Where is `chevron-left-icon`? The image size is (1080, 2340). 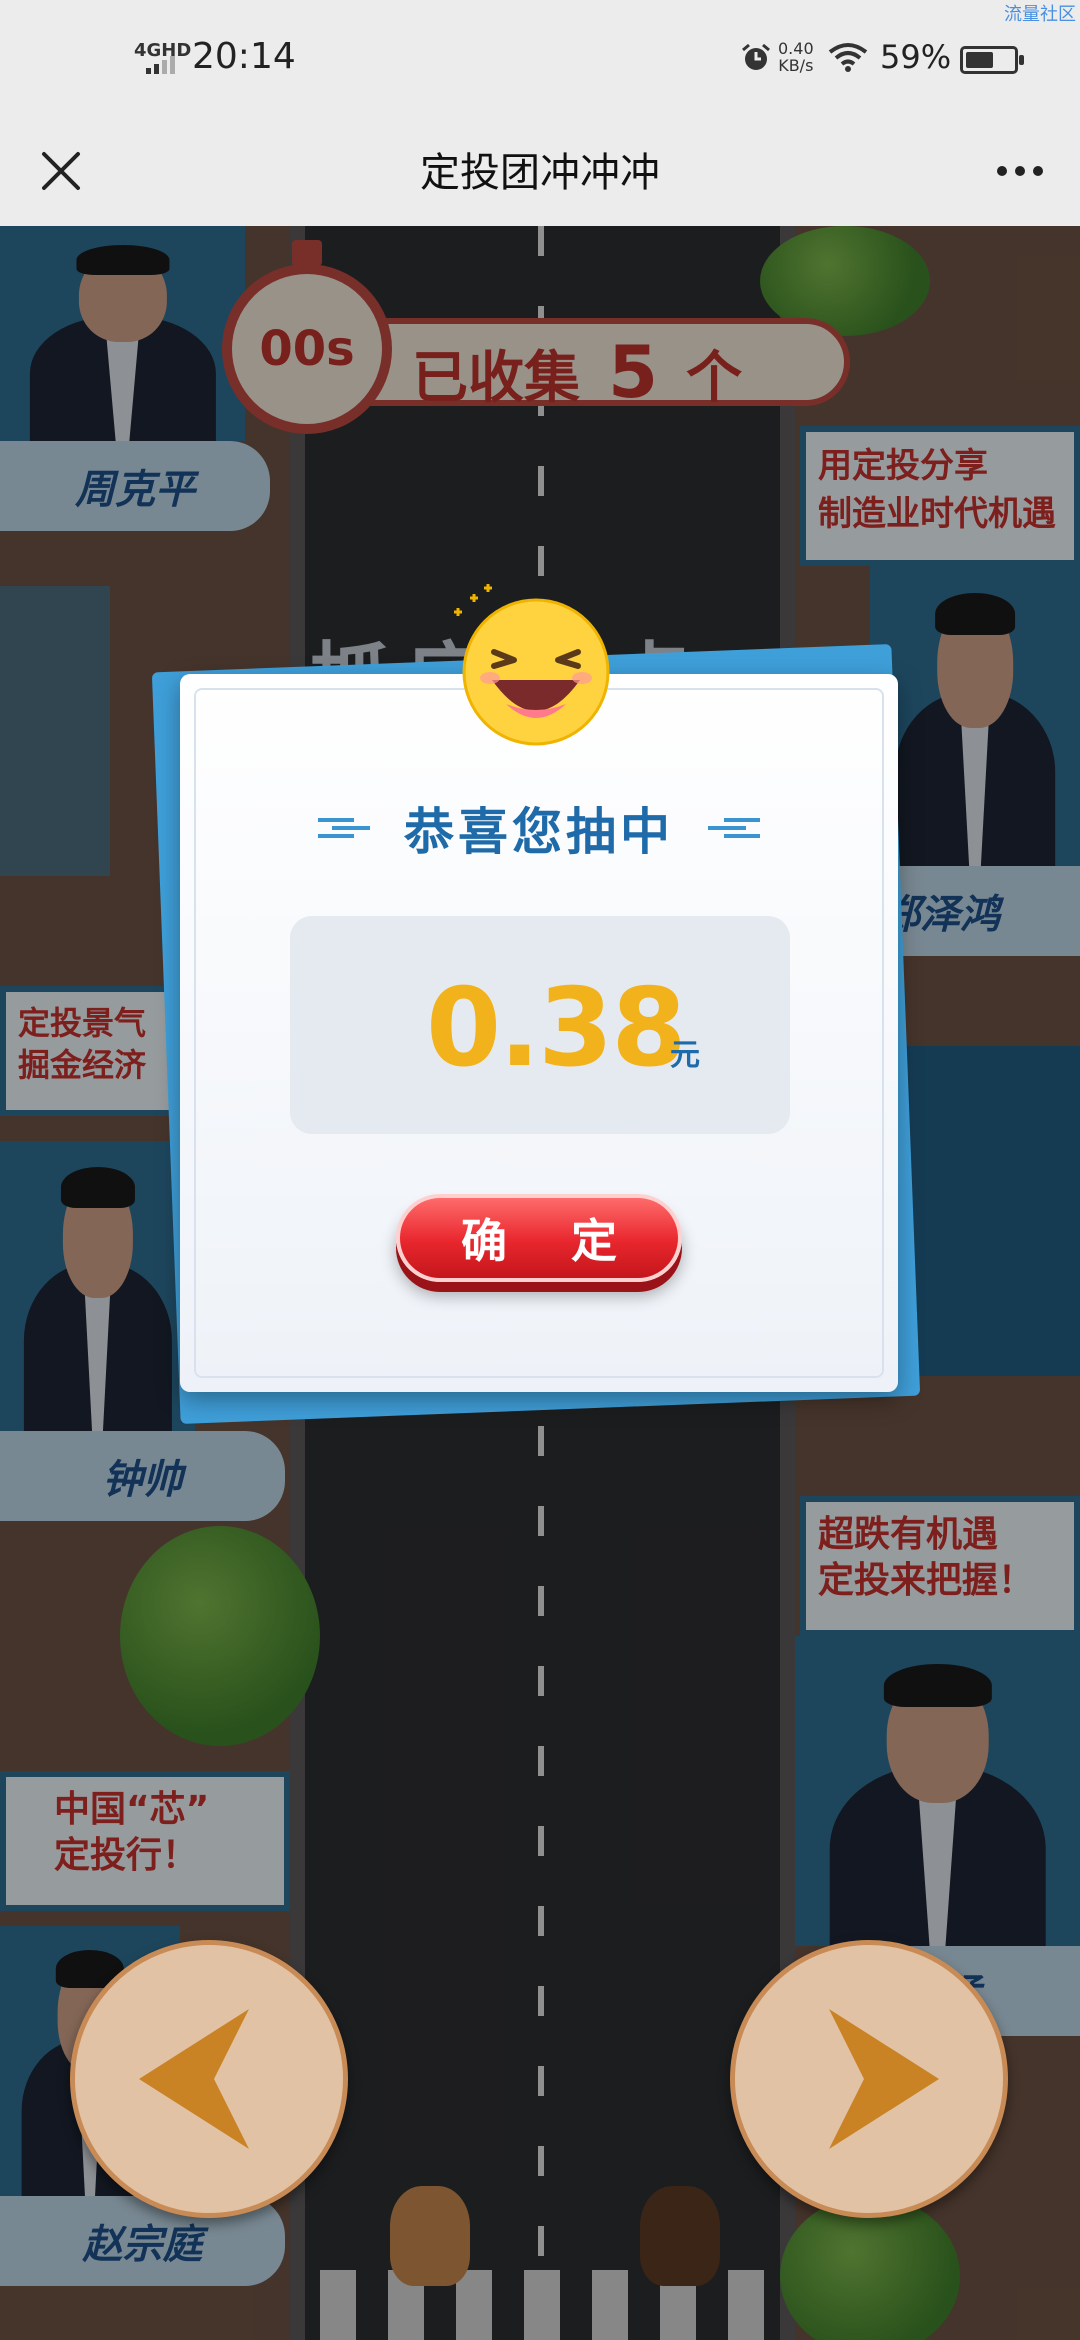
chevron-left-icon is located at coordinates (194, 2079).